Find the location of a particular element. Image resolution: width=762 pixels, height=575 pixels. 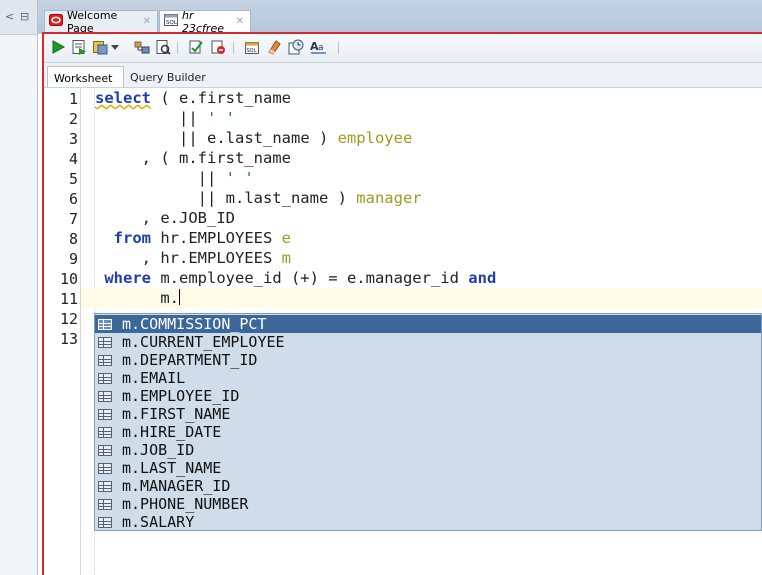

unshared-sql-icon: SQL is located at coordinates (252, 47).